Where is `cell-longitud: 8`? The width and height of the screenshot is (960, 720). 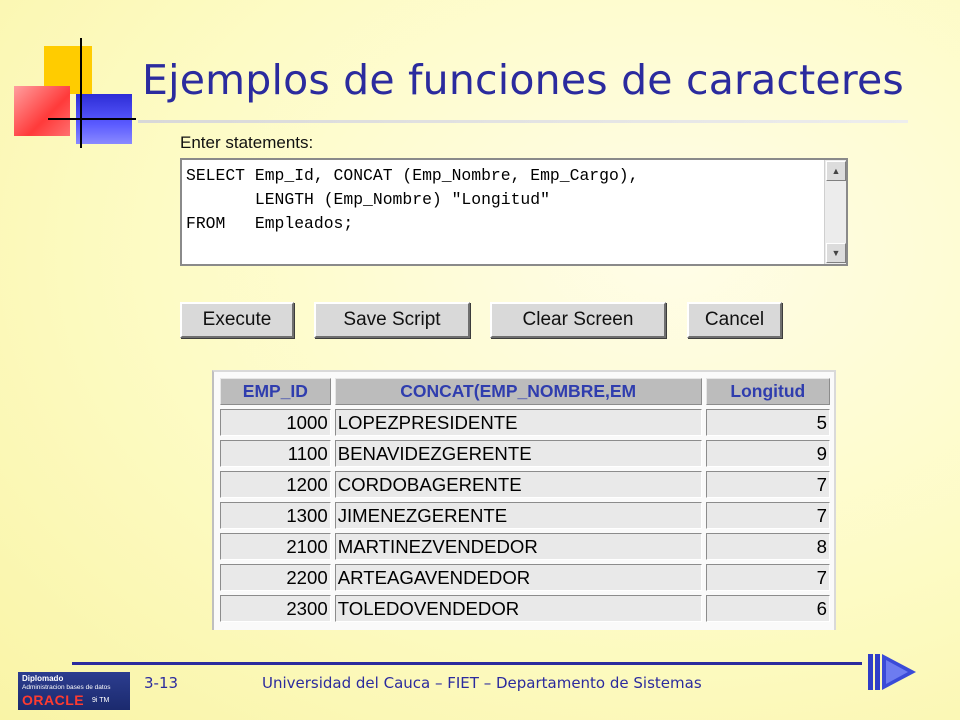 cell-longitud: 8 is located at coordinates (767, 546).